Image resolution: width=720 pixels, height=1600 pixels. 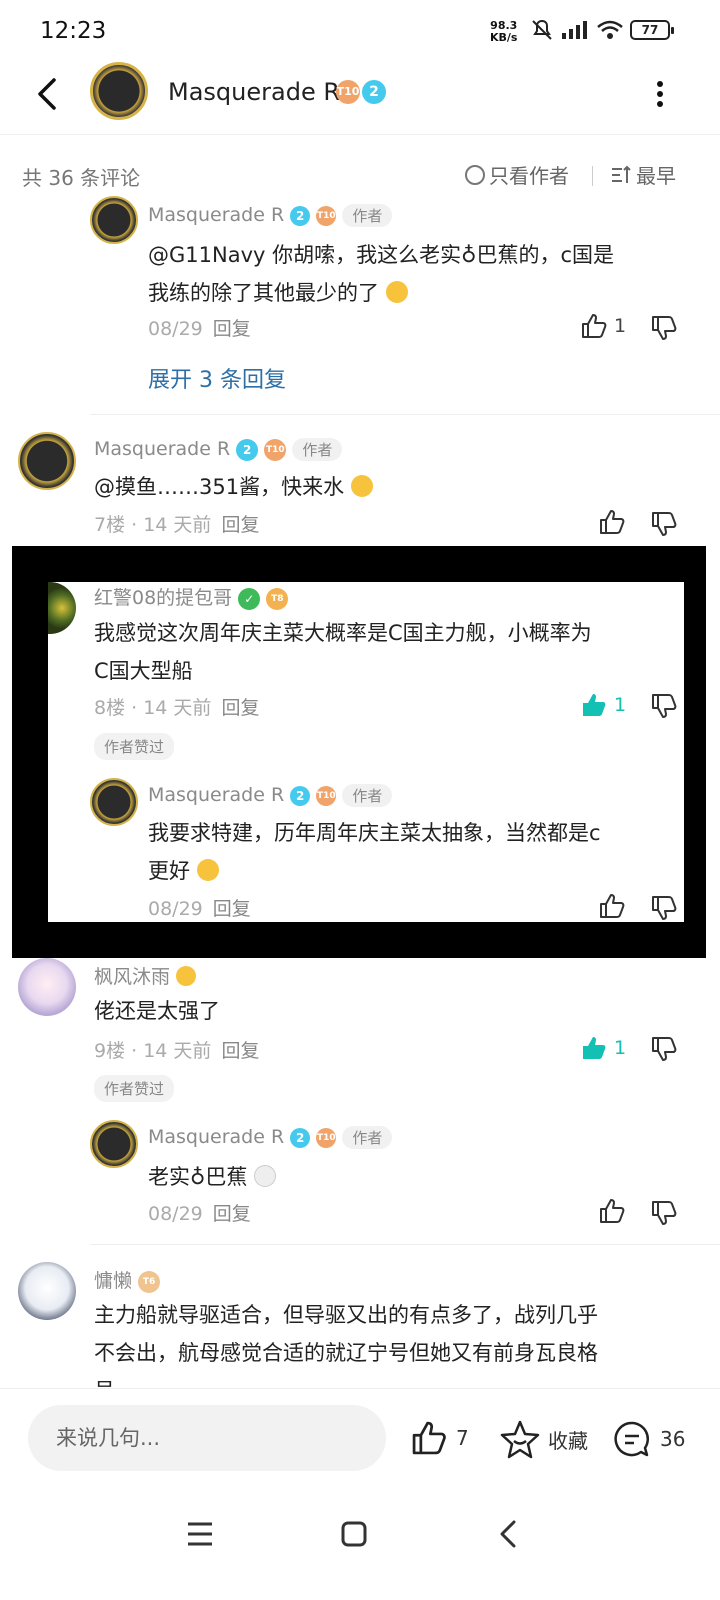 I want to click on network-speed-unit: KB/s, so click(x=504, y=37).